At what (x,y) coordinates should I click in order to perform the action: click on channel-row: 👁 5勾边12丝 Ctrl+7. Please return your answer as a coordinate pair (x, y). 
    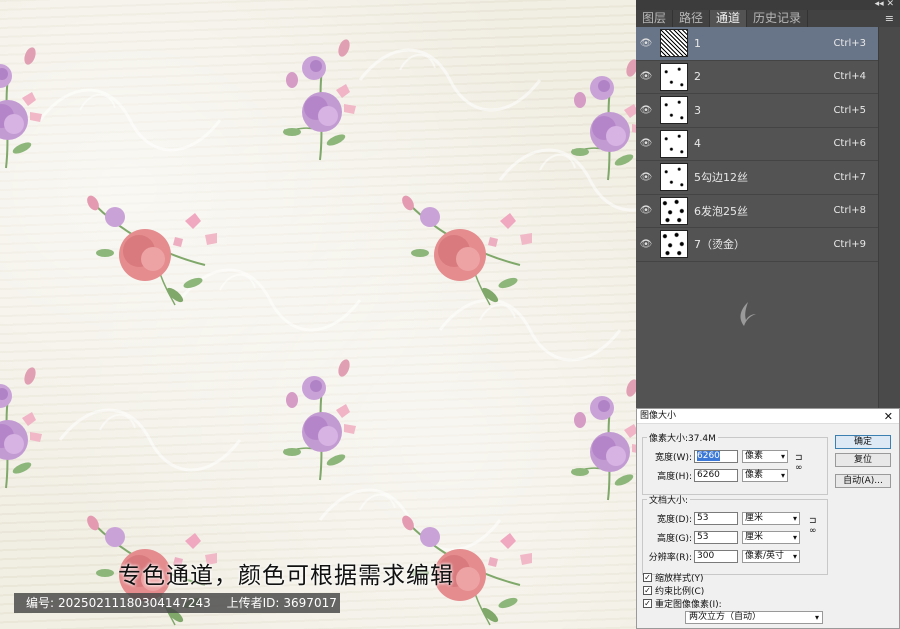
    Looking at the image, I should click on (757, 178).